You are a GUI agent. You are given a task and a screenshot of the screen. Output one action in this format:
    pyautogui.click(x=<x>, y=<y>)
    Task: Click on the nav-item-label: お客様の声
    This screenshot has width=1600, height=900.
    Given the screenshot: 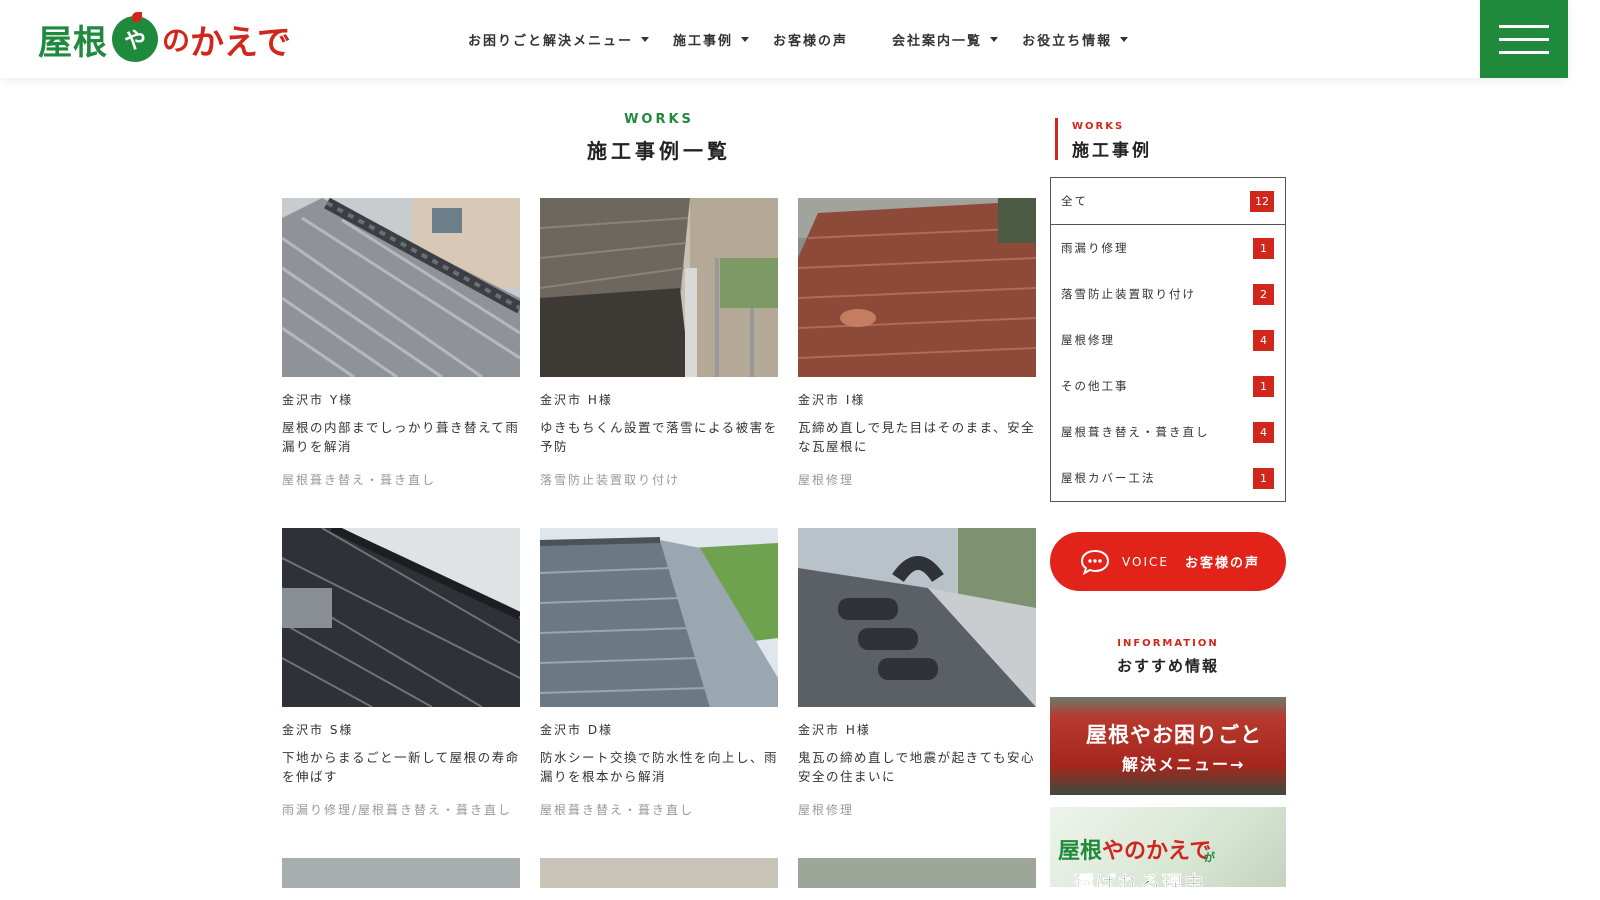 What is the action you would take?
    pyautogui.click(x=811, y=41)
    